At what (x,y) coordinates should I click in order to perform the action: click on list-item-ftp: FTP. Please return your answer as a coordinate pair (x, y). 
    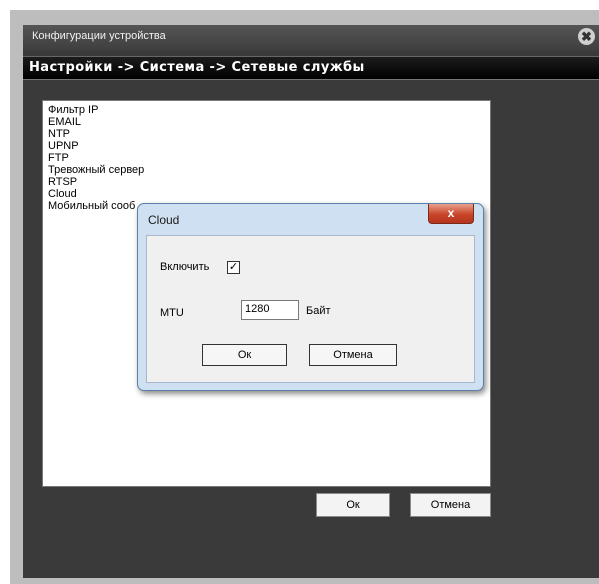
    Looking at the image, I should click on (58, 158).